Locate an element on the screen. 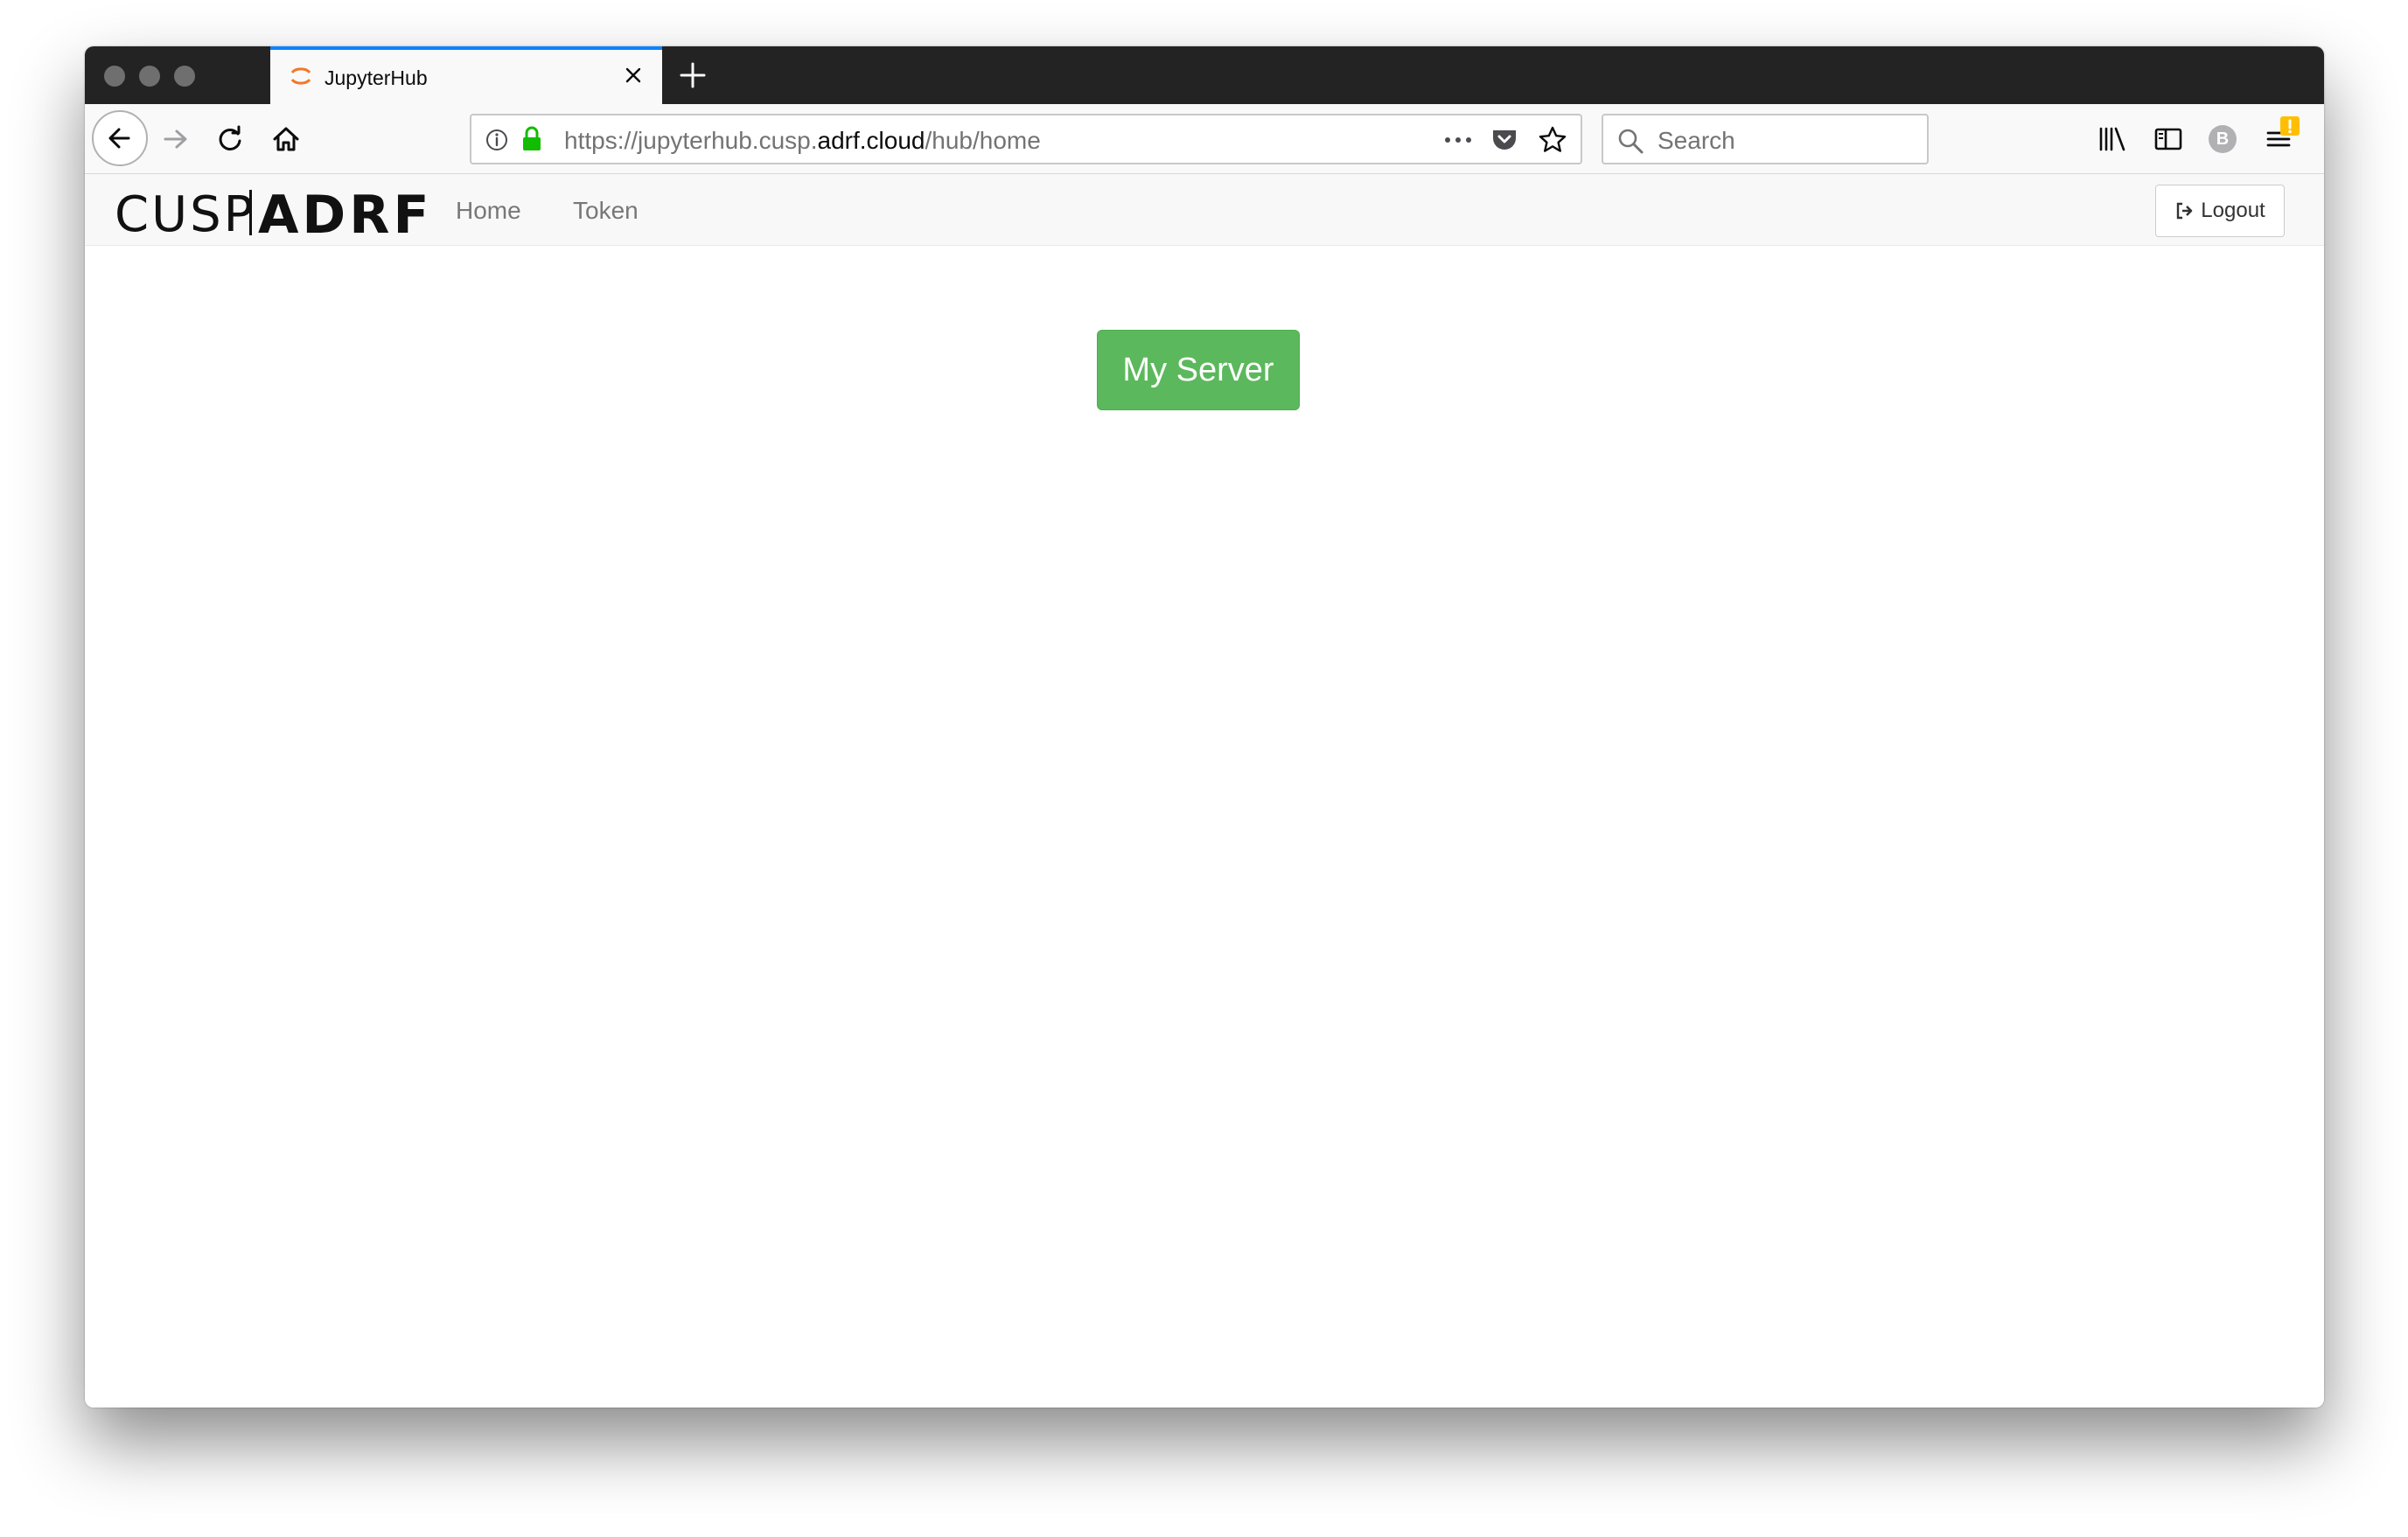 The width and height of the screenshot is (2408, 1537). search-icon is located at coordinates (1631, 141).